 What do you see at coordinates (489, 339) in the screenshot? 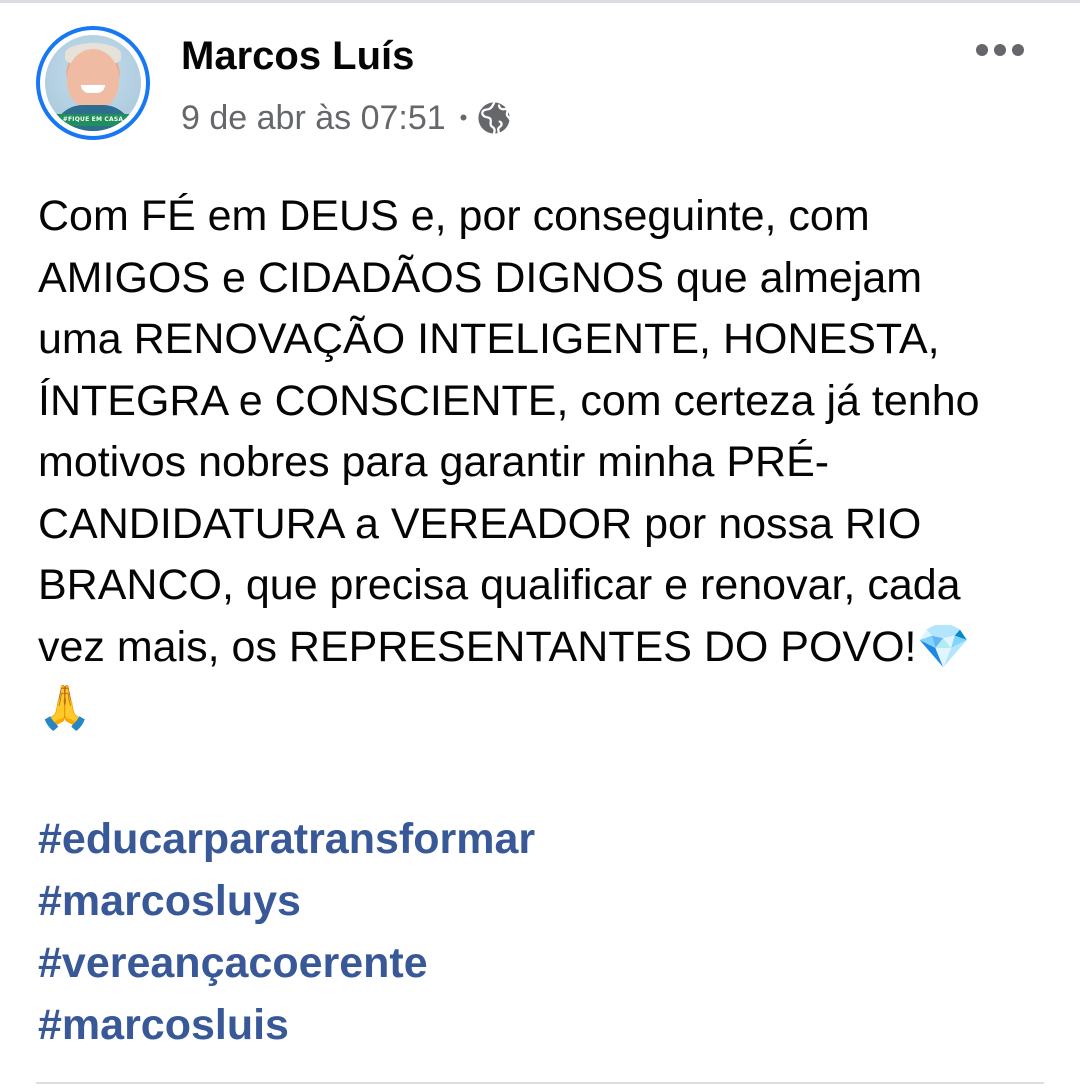
I see `post-text-line: uma RENOVAÇÃO INTELIGENTE, HONESTA,` at bounding box center [489, 339].